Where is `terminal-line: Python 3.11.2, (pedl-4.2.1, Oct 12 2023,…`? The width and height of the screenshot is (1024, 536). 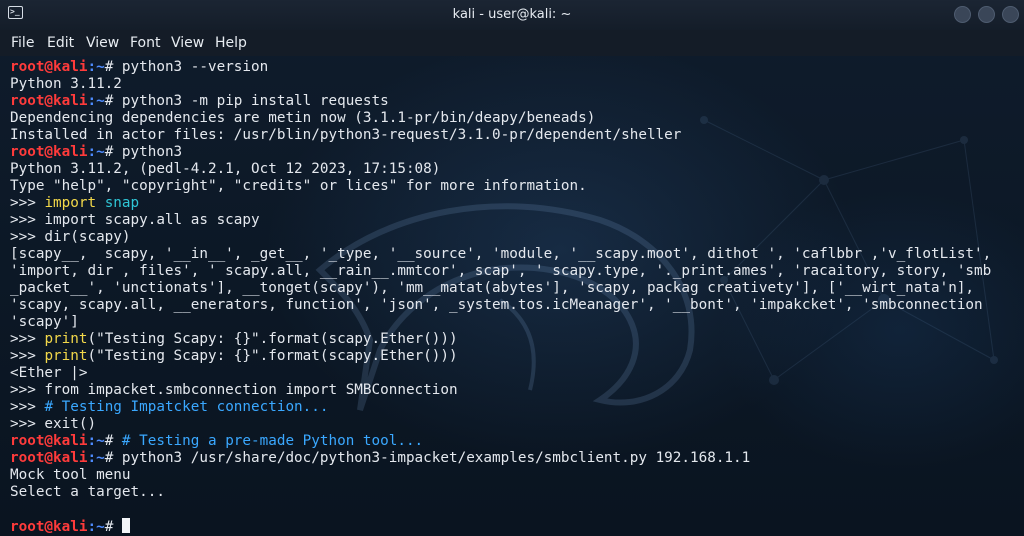 terminal-line: Python 3.11.2, (pedl-4.2.1, Oct 12 2023,… is located at coordinates (515, 169).